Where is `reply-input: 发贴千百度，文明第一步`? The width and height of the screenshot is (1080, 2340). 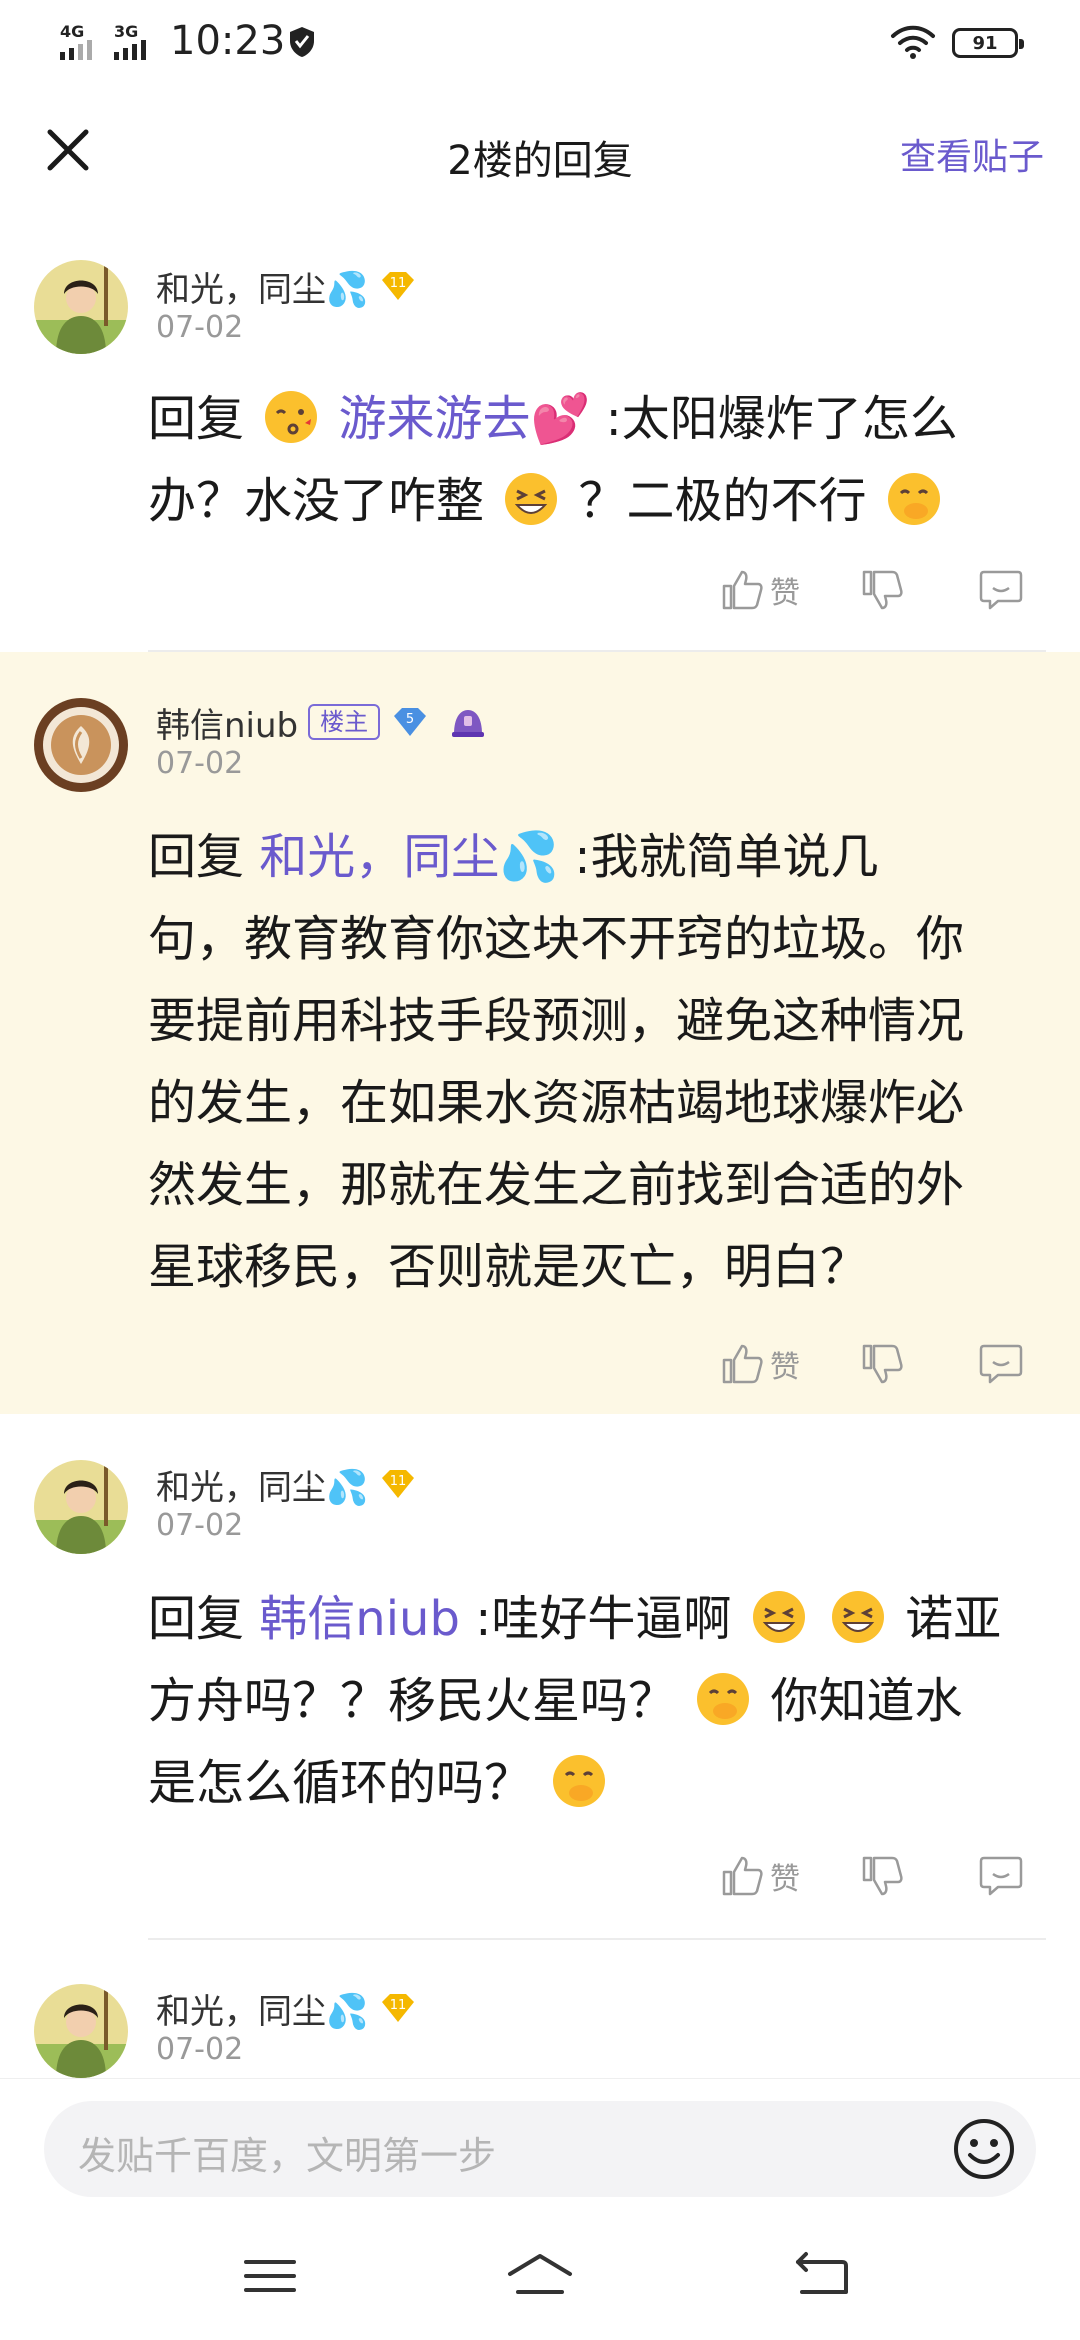 reply-input: 发贴千百度，文明第一步 is located at coordinates (540, 2149).